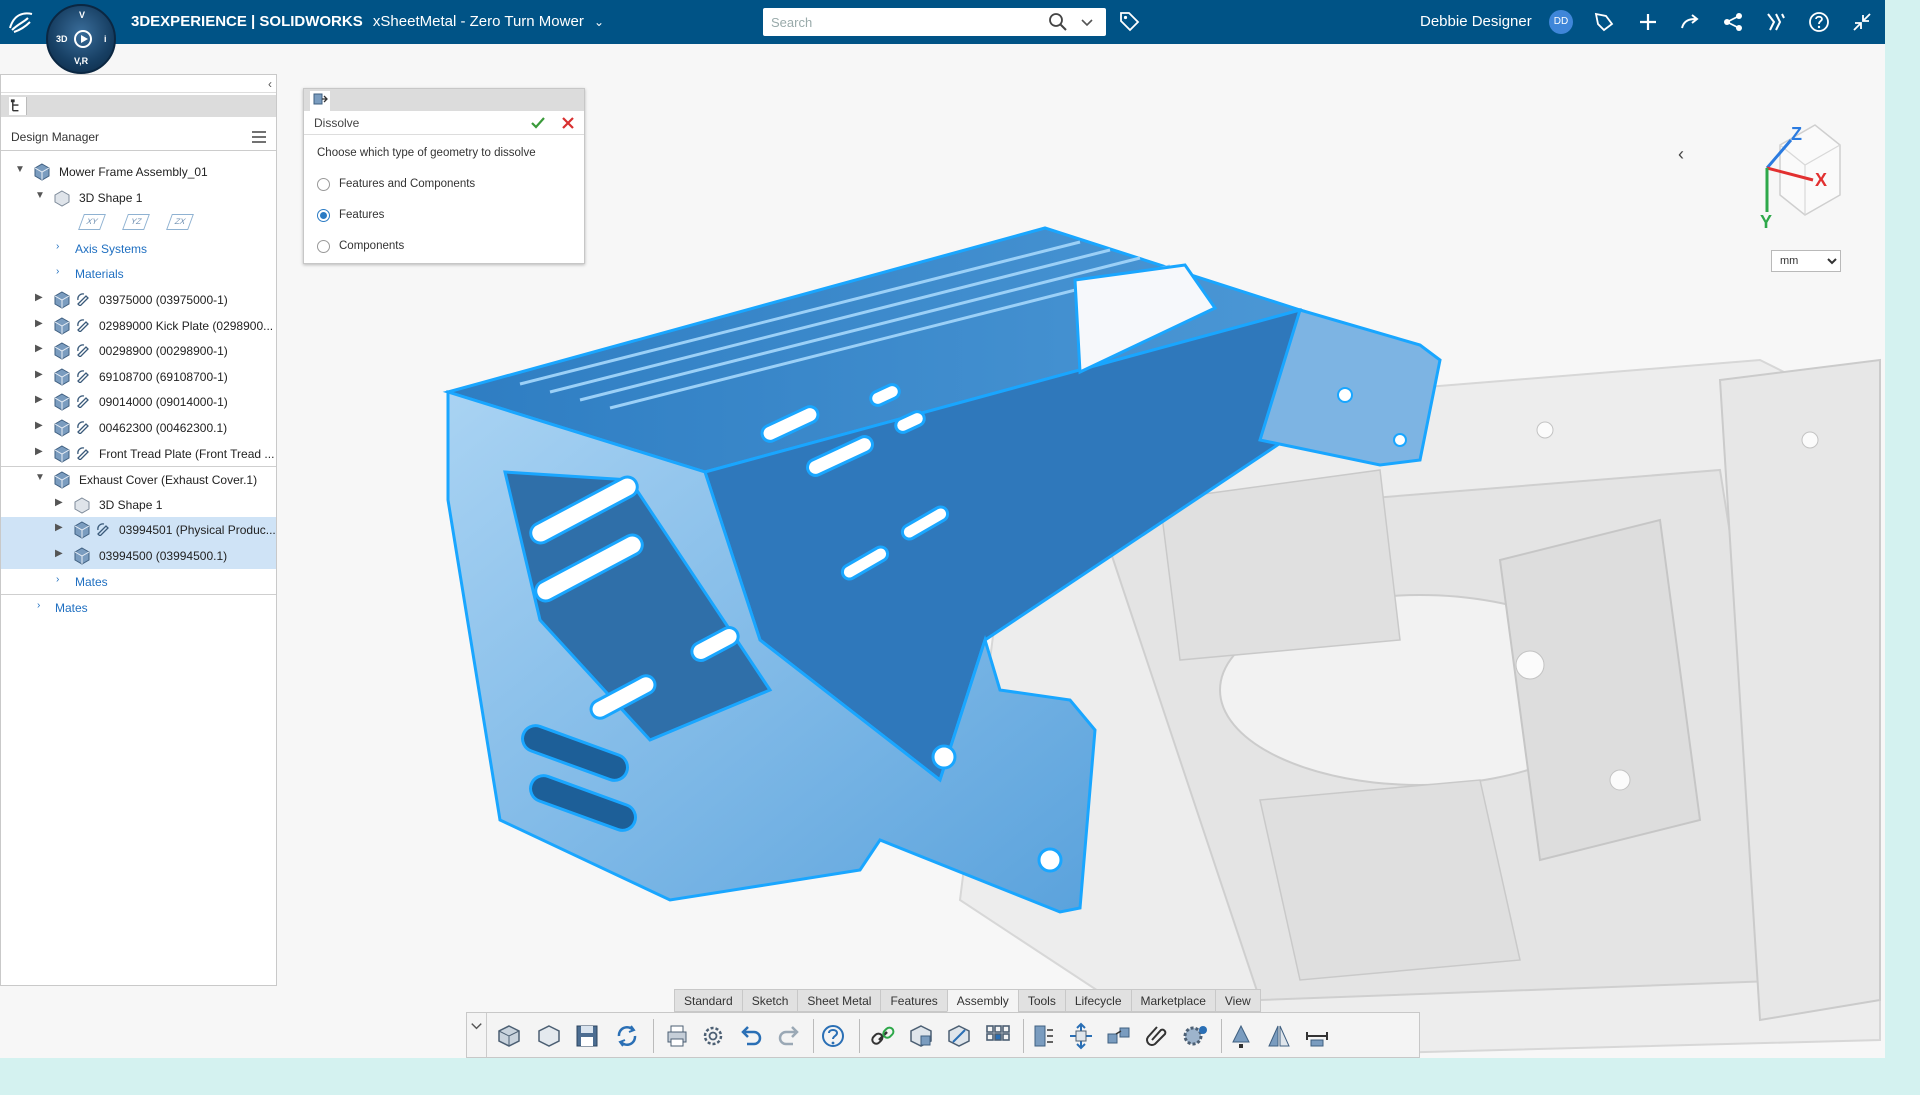  Describe the element at coordinates (138, 198) in the screenshot. I see `tree-node-3d-shape: ▼ 3D Shape 1` at that location.